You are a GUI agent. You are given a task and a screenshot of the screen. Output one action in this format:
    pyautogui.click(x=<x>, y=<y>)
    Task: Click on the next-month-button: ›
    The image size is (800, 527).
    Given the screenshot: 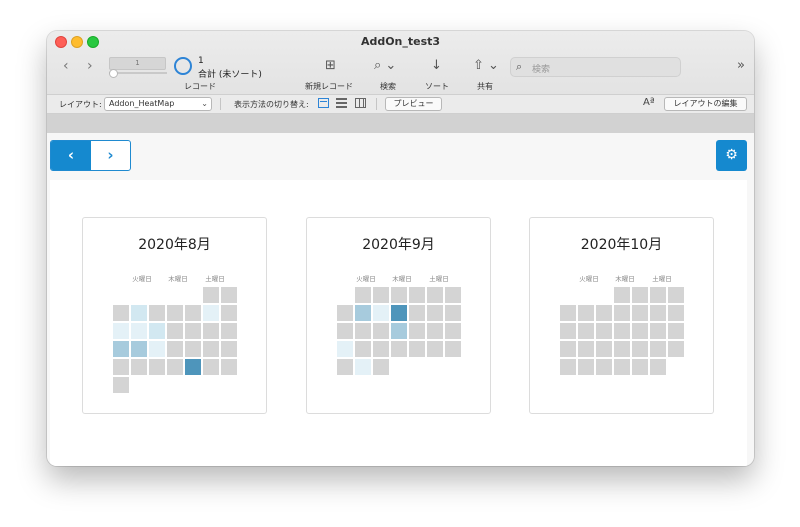 What is the action you would take?
    pyautogui.click(x=110, y=155)
    